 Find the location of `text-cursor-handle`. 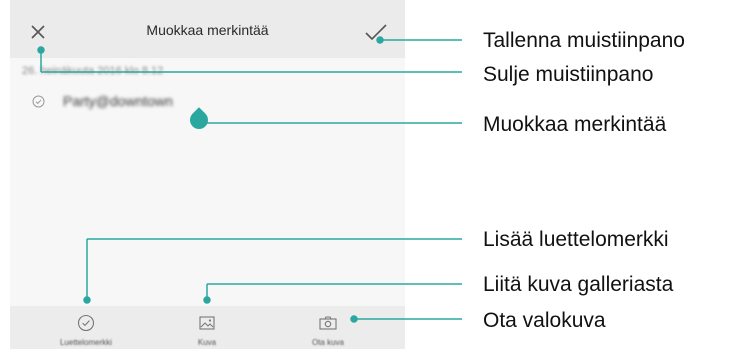

text-cursor-handle is located at coordinates (199, 120).